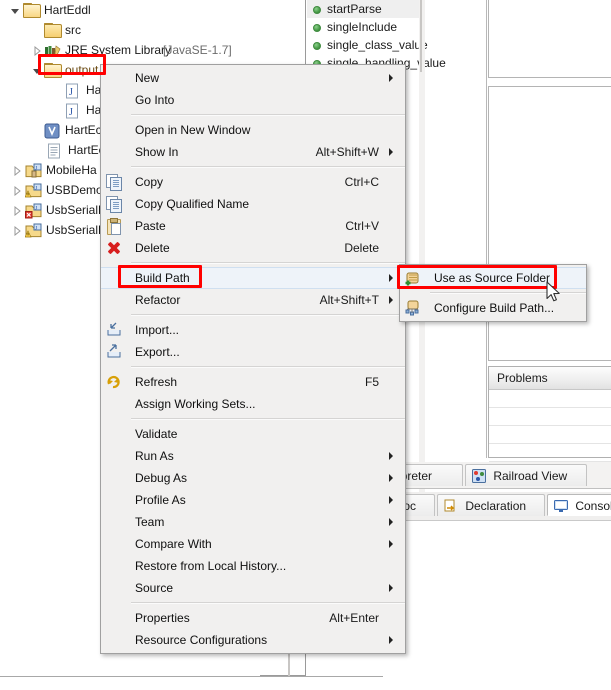  What do you see at coordinates (115, 226) in the screenshot?
I see `paste-icon` at bounding box center [115, 226].